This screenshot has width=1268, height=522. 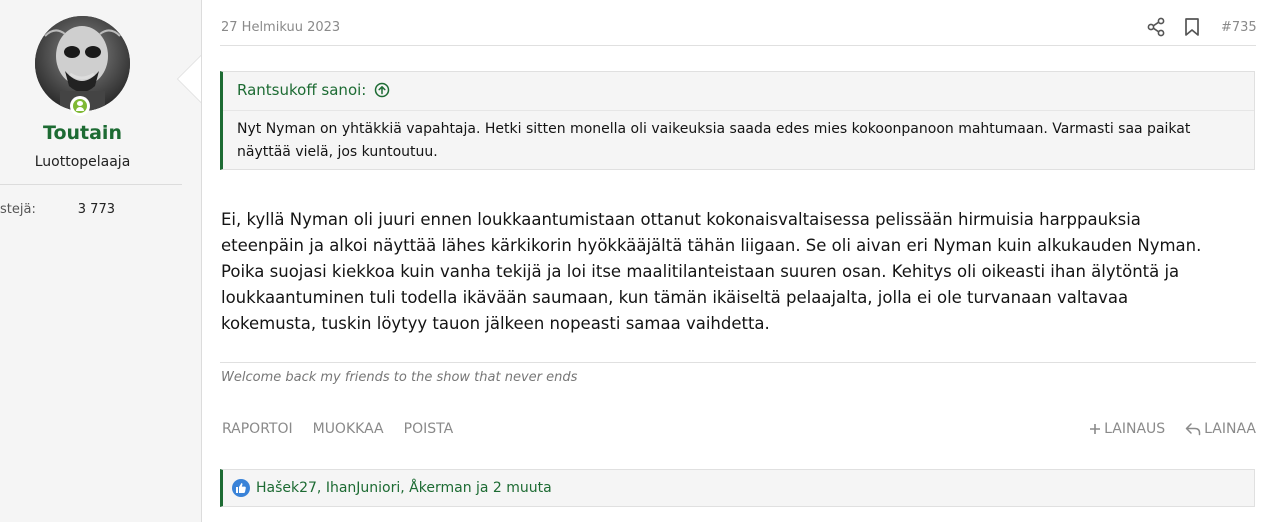 I want to click on reply-button: LAINAA, so click(x=1220, y=429).